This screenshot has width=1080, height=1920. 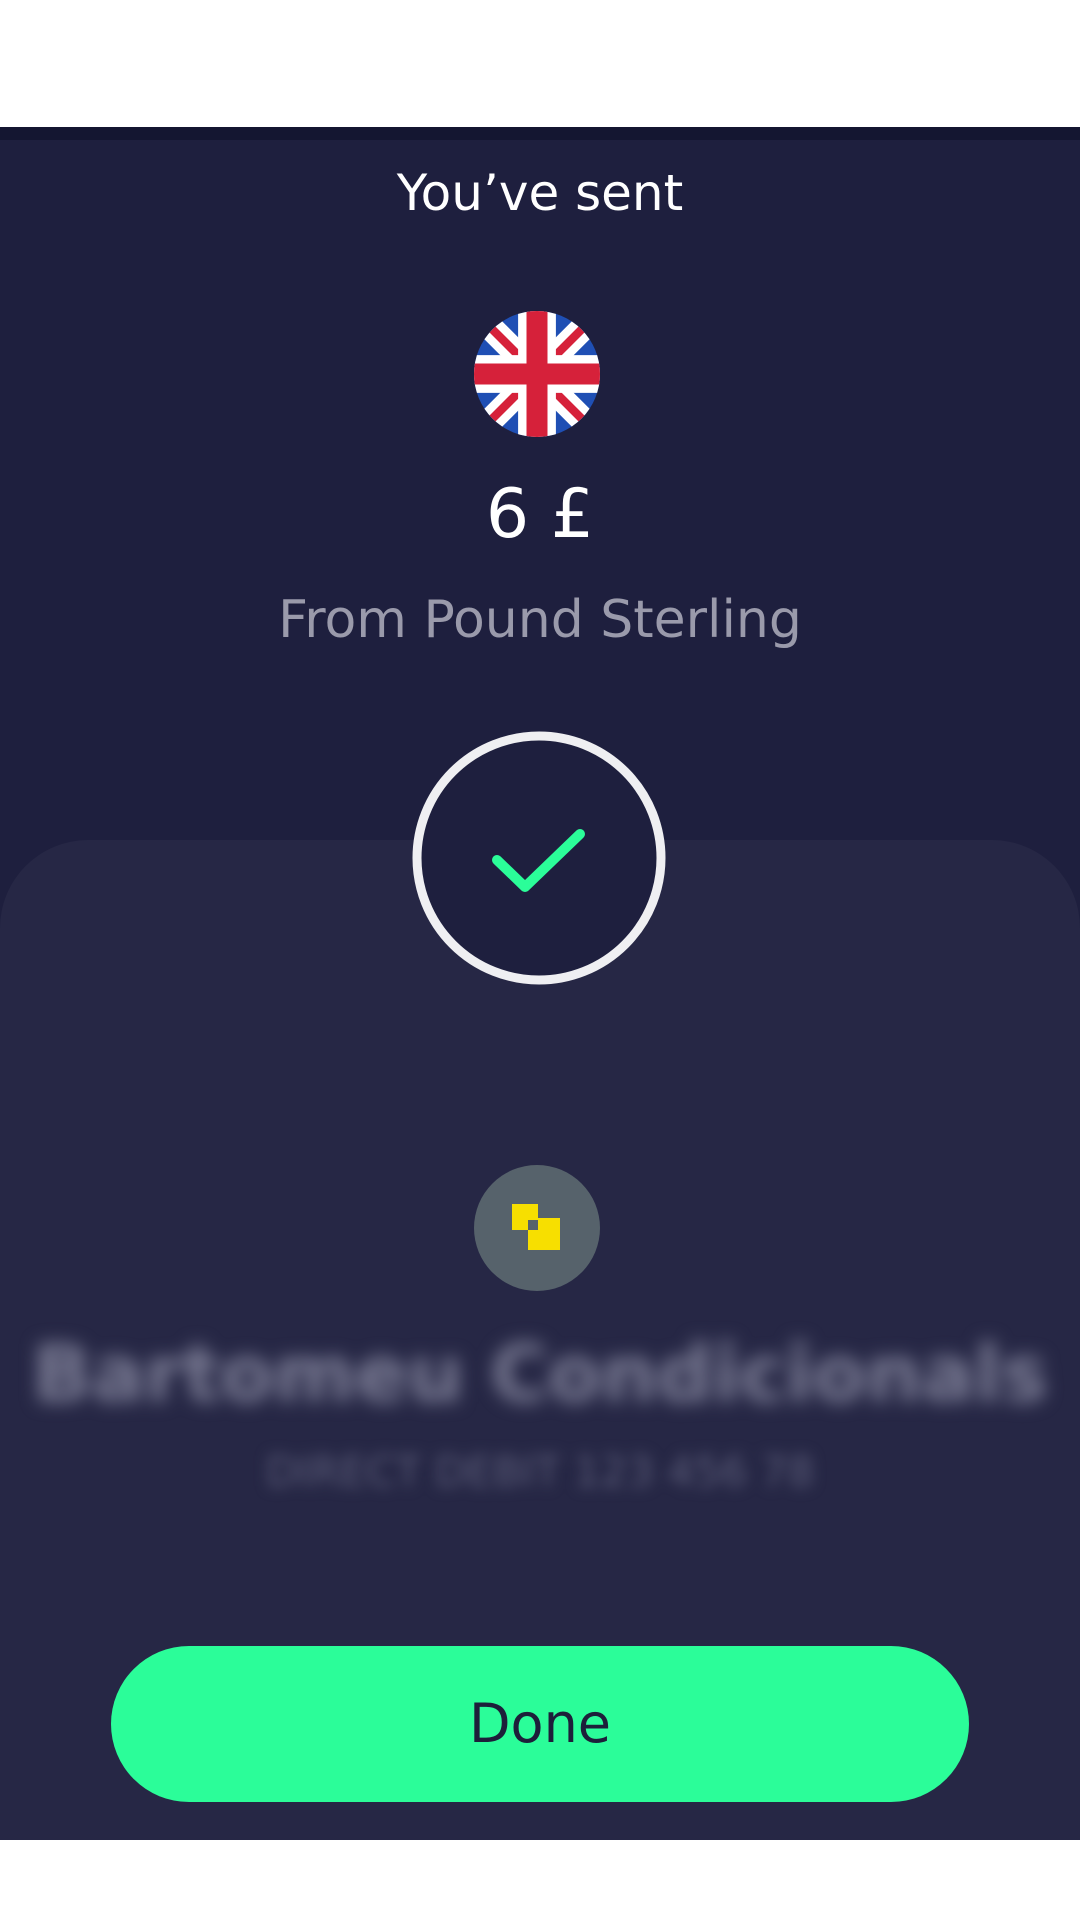 I want to click on navigation-bar-area, so click(x=540, y=1880).